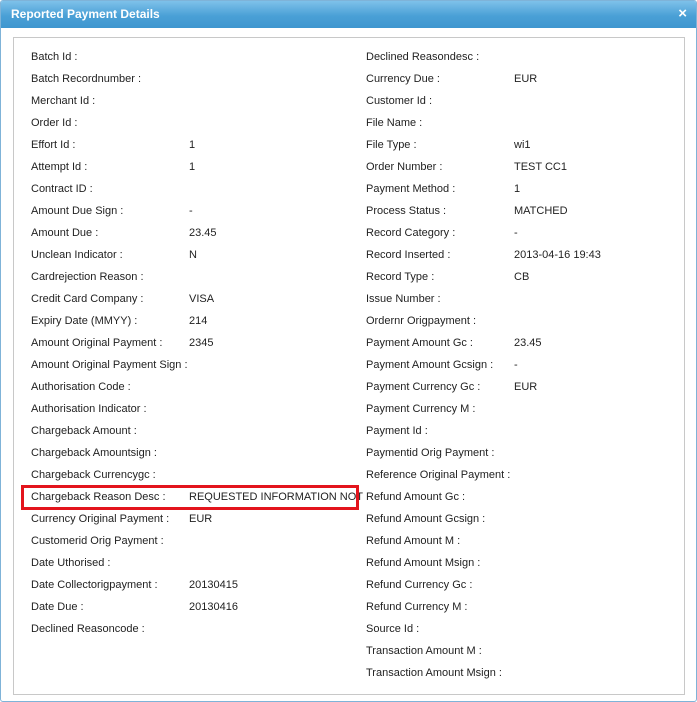 The width and height of the screenshot is (697, 702). Describe the element at coordinates (416, 497) in the screenshot. I see `field-label: Refund Amount Gc :` at that location.